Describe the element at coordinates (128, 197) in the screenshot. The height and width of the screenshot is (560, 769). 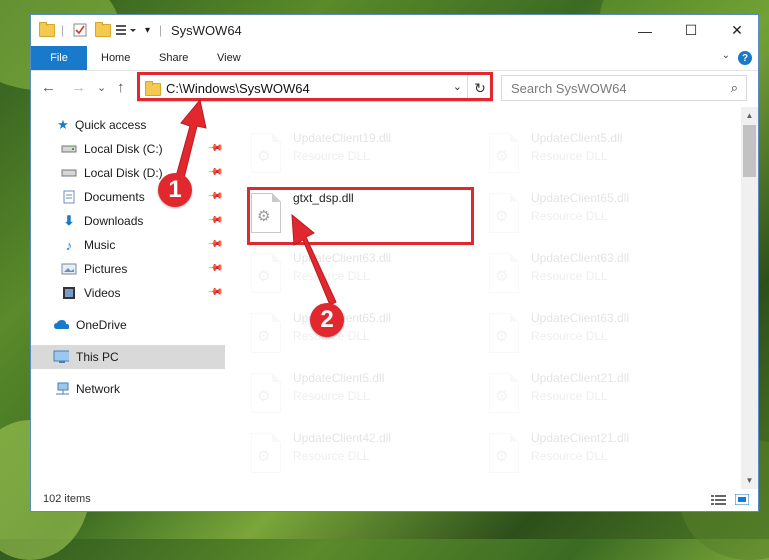
I see `sidebar-item-documents: Documents 📌` at that location.